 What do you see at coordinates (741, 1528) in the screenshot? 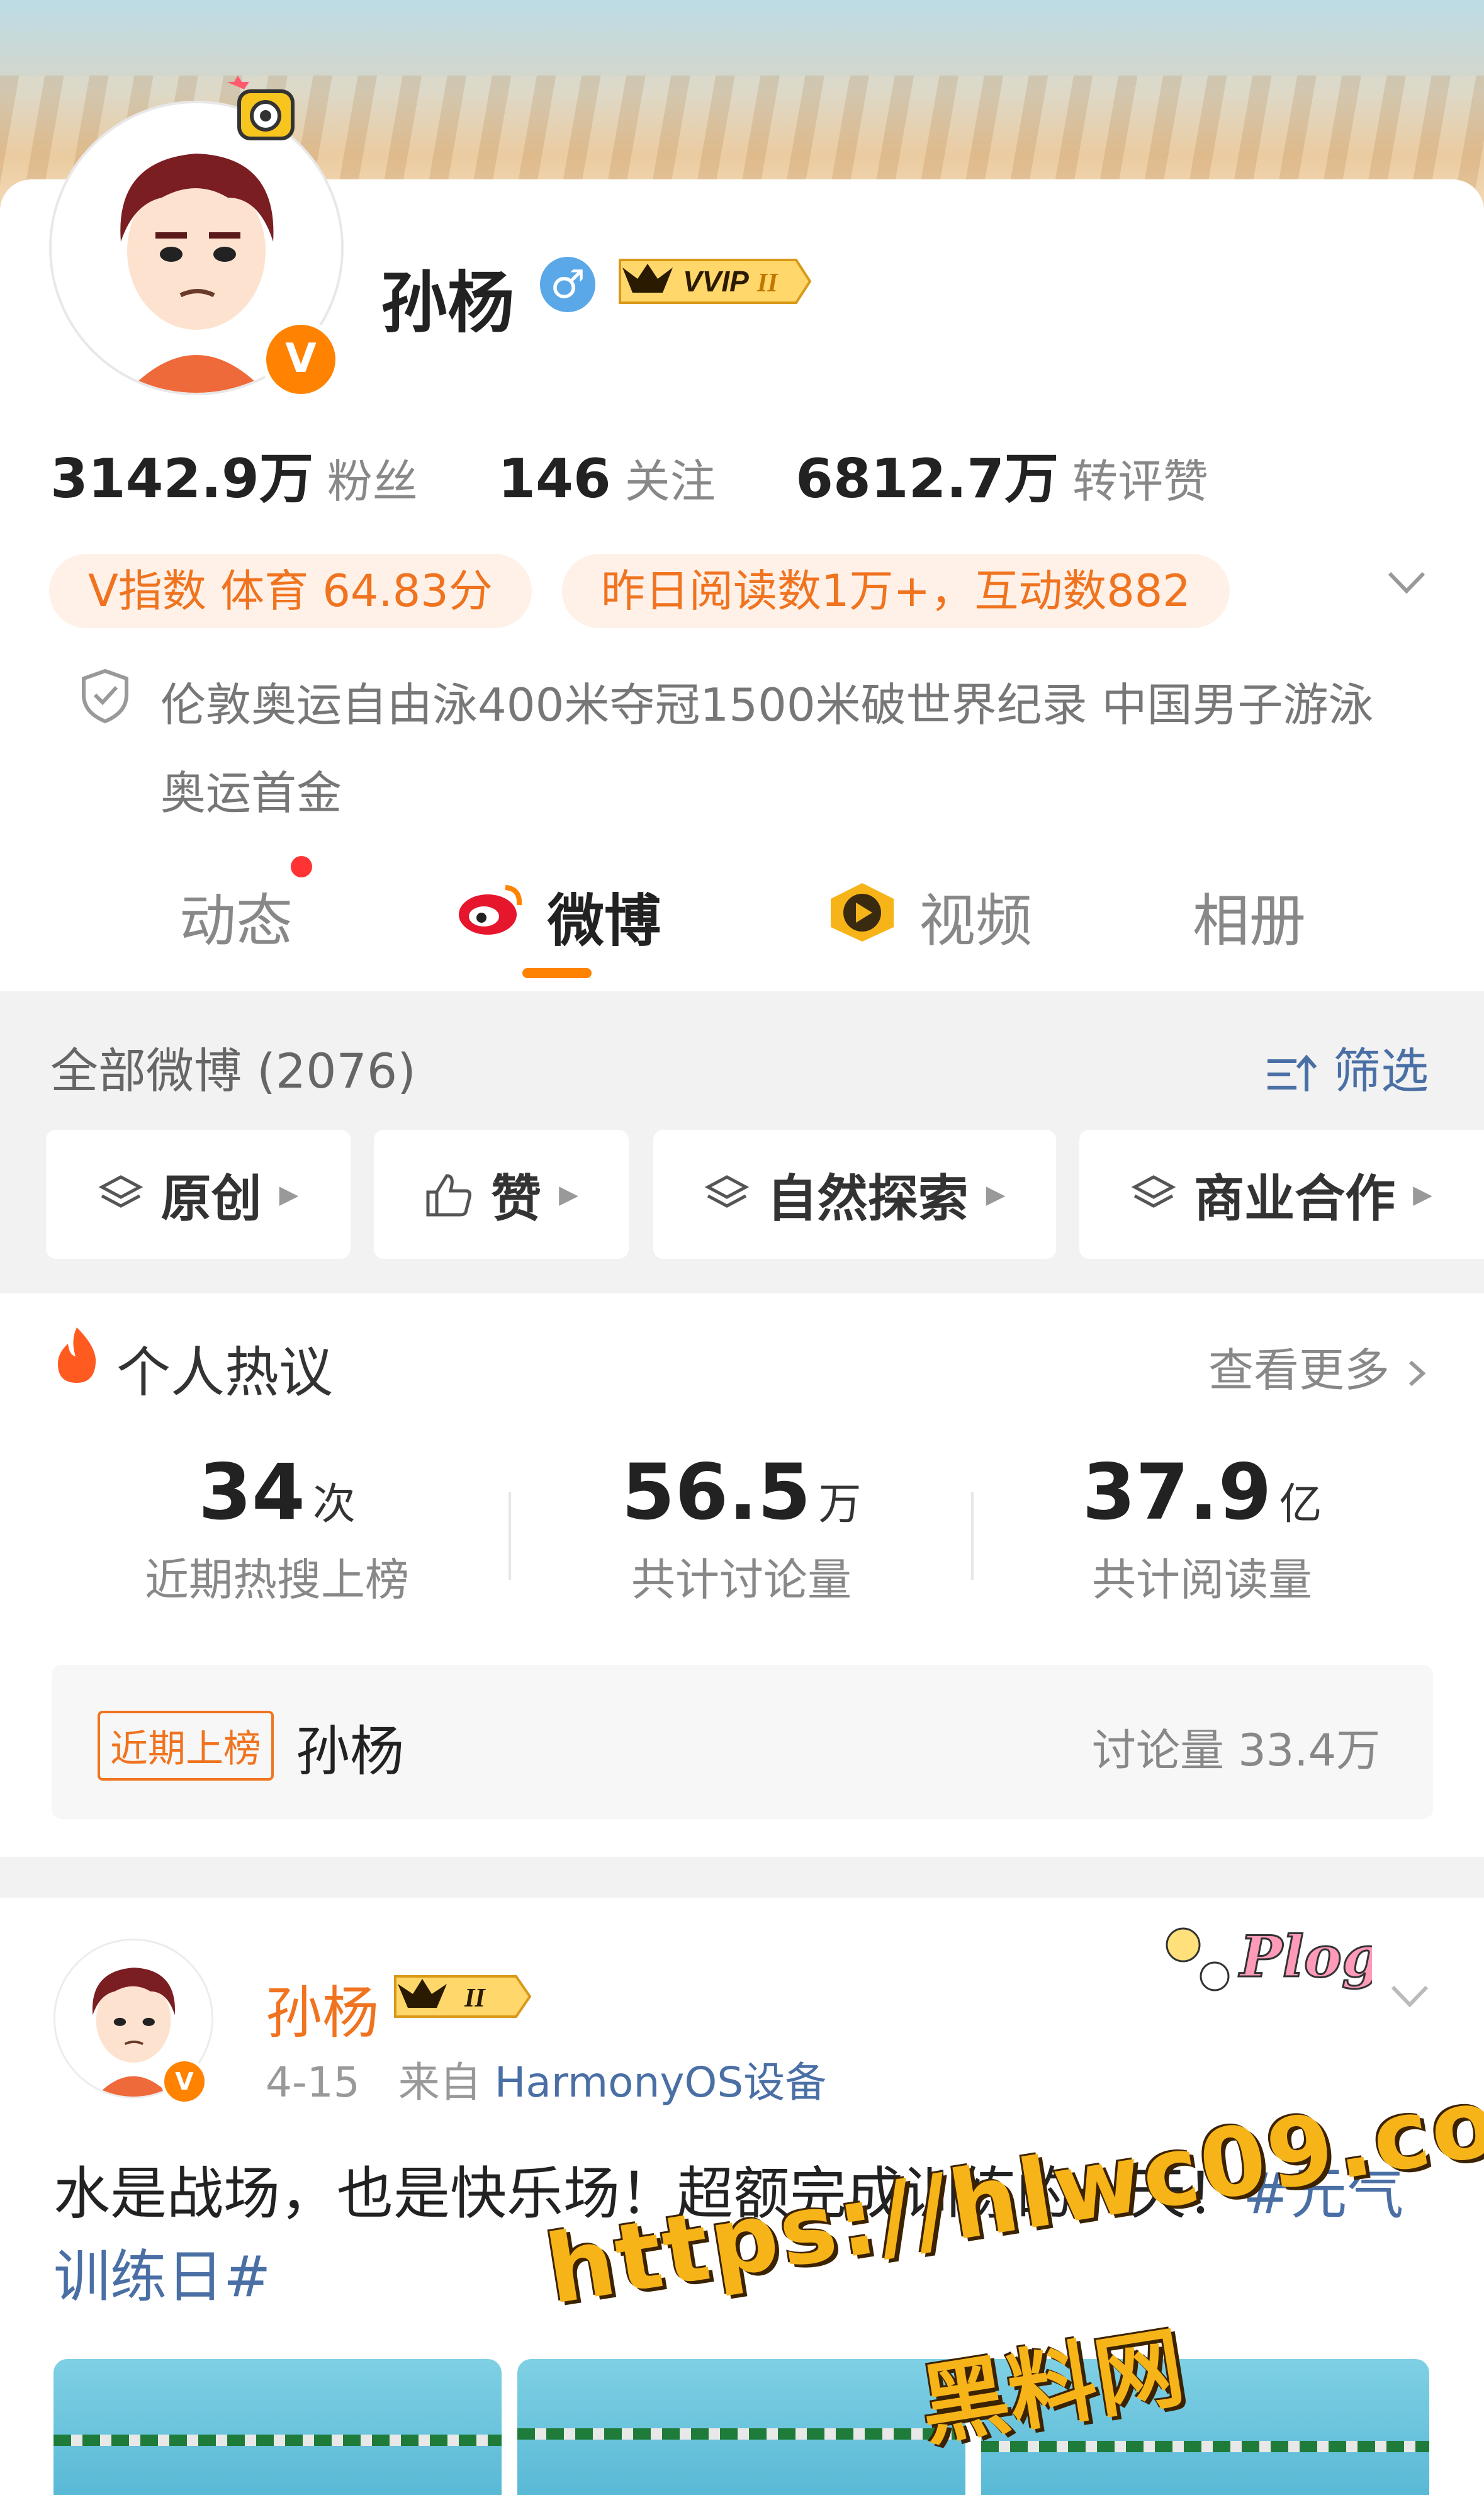
I see `metric-discussion: 56.5 万 共计讨论量` at bounding box center [741, 1528].